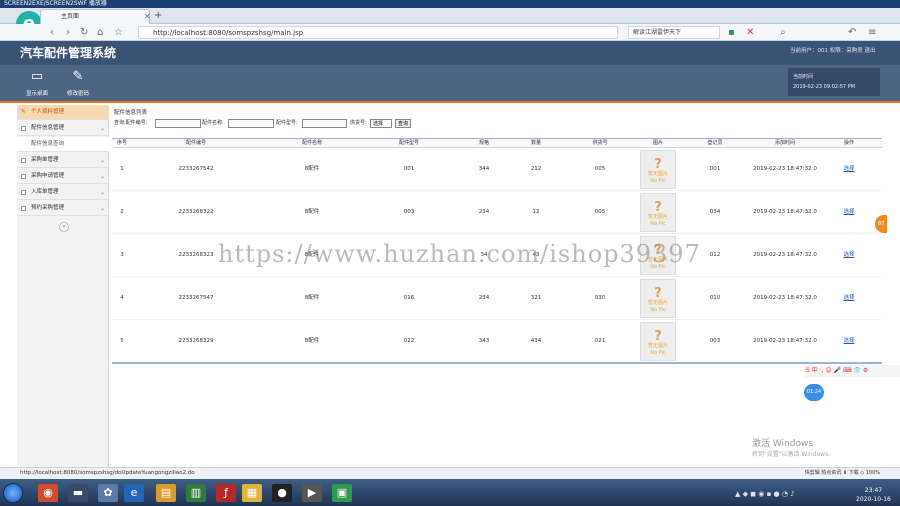  I want to click on sidebar-item-stock-in: 入库单管理 ⌄, so click(63, 192).